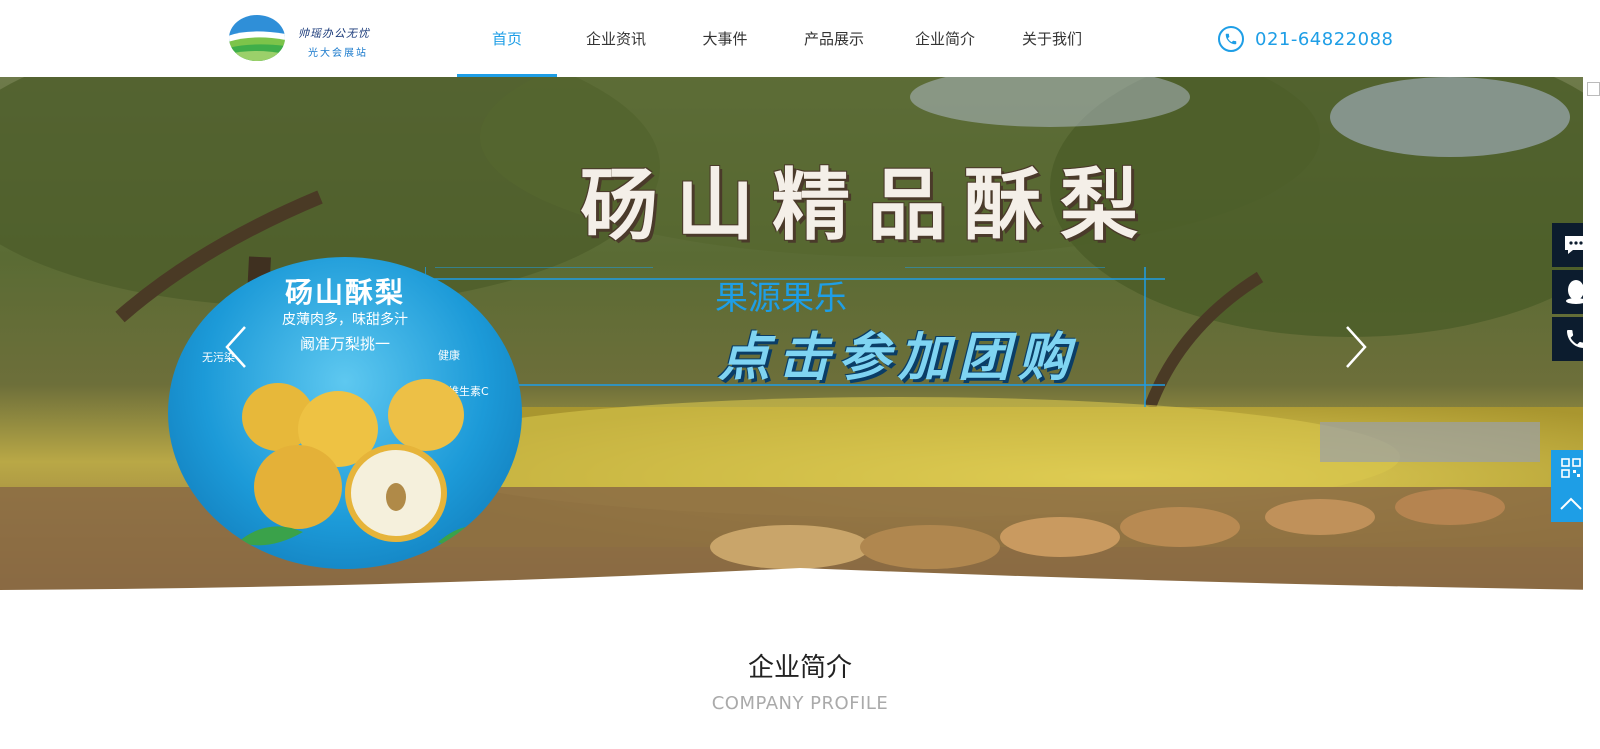  I want to click on section-title: 企业简介, so click(799, 668).